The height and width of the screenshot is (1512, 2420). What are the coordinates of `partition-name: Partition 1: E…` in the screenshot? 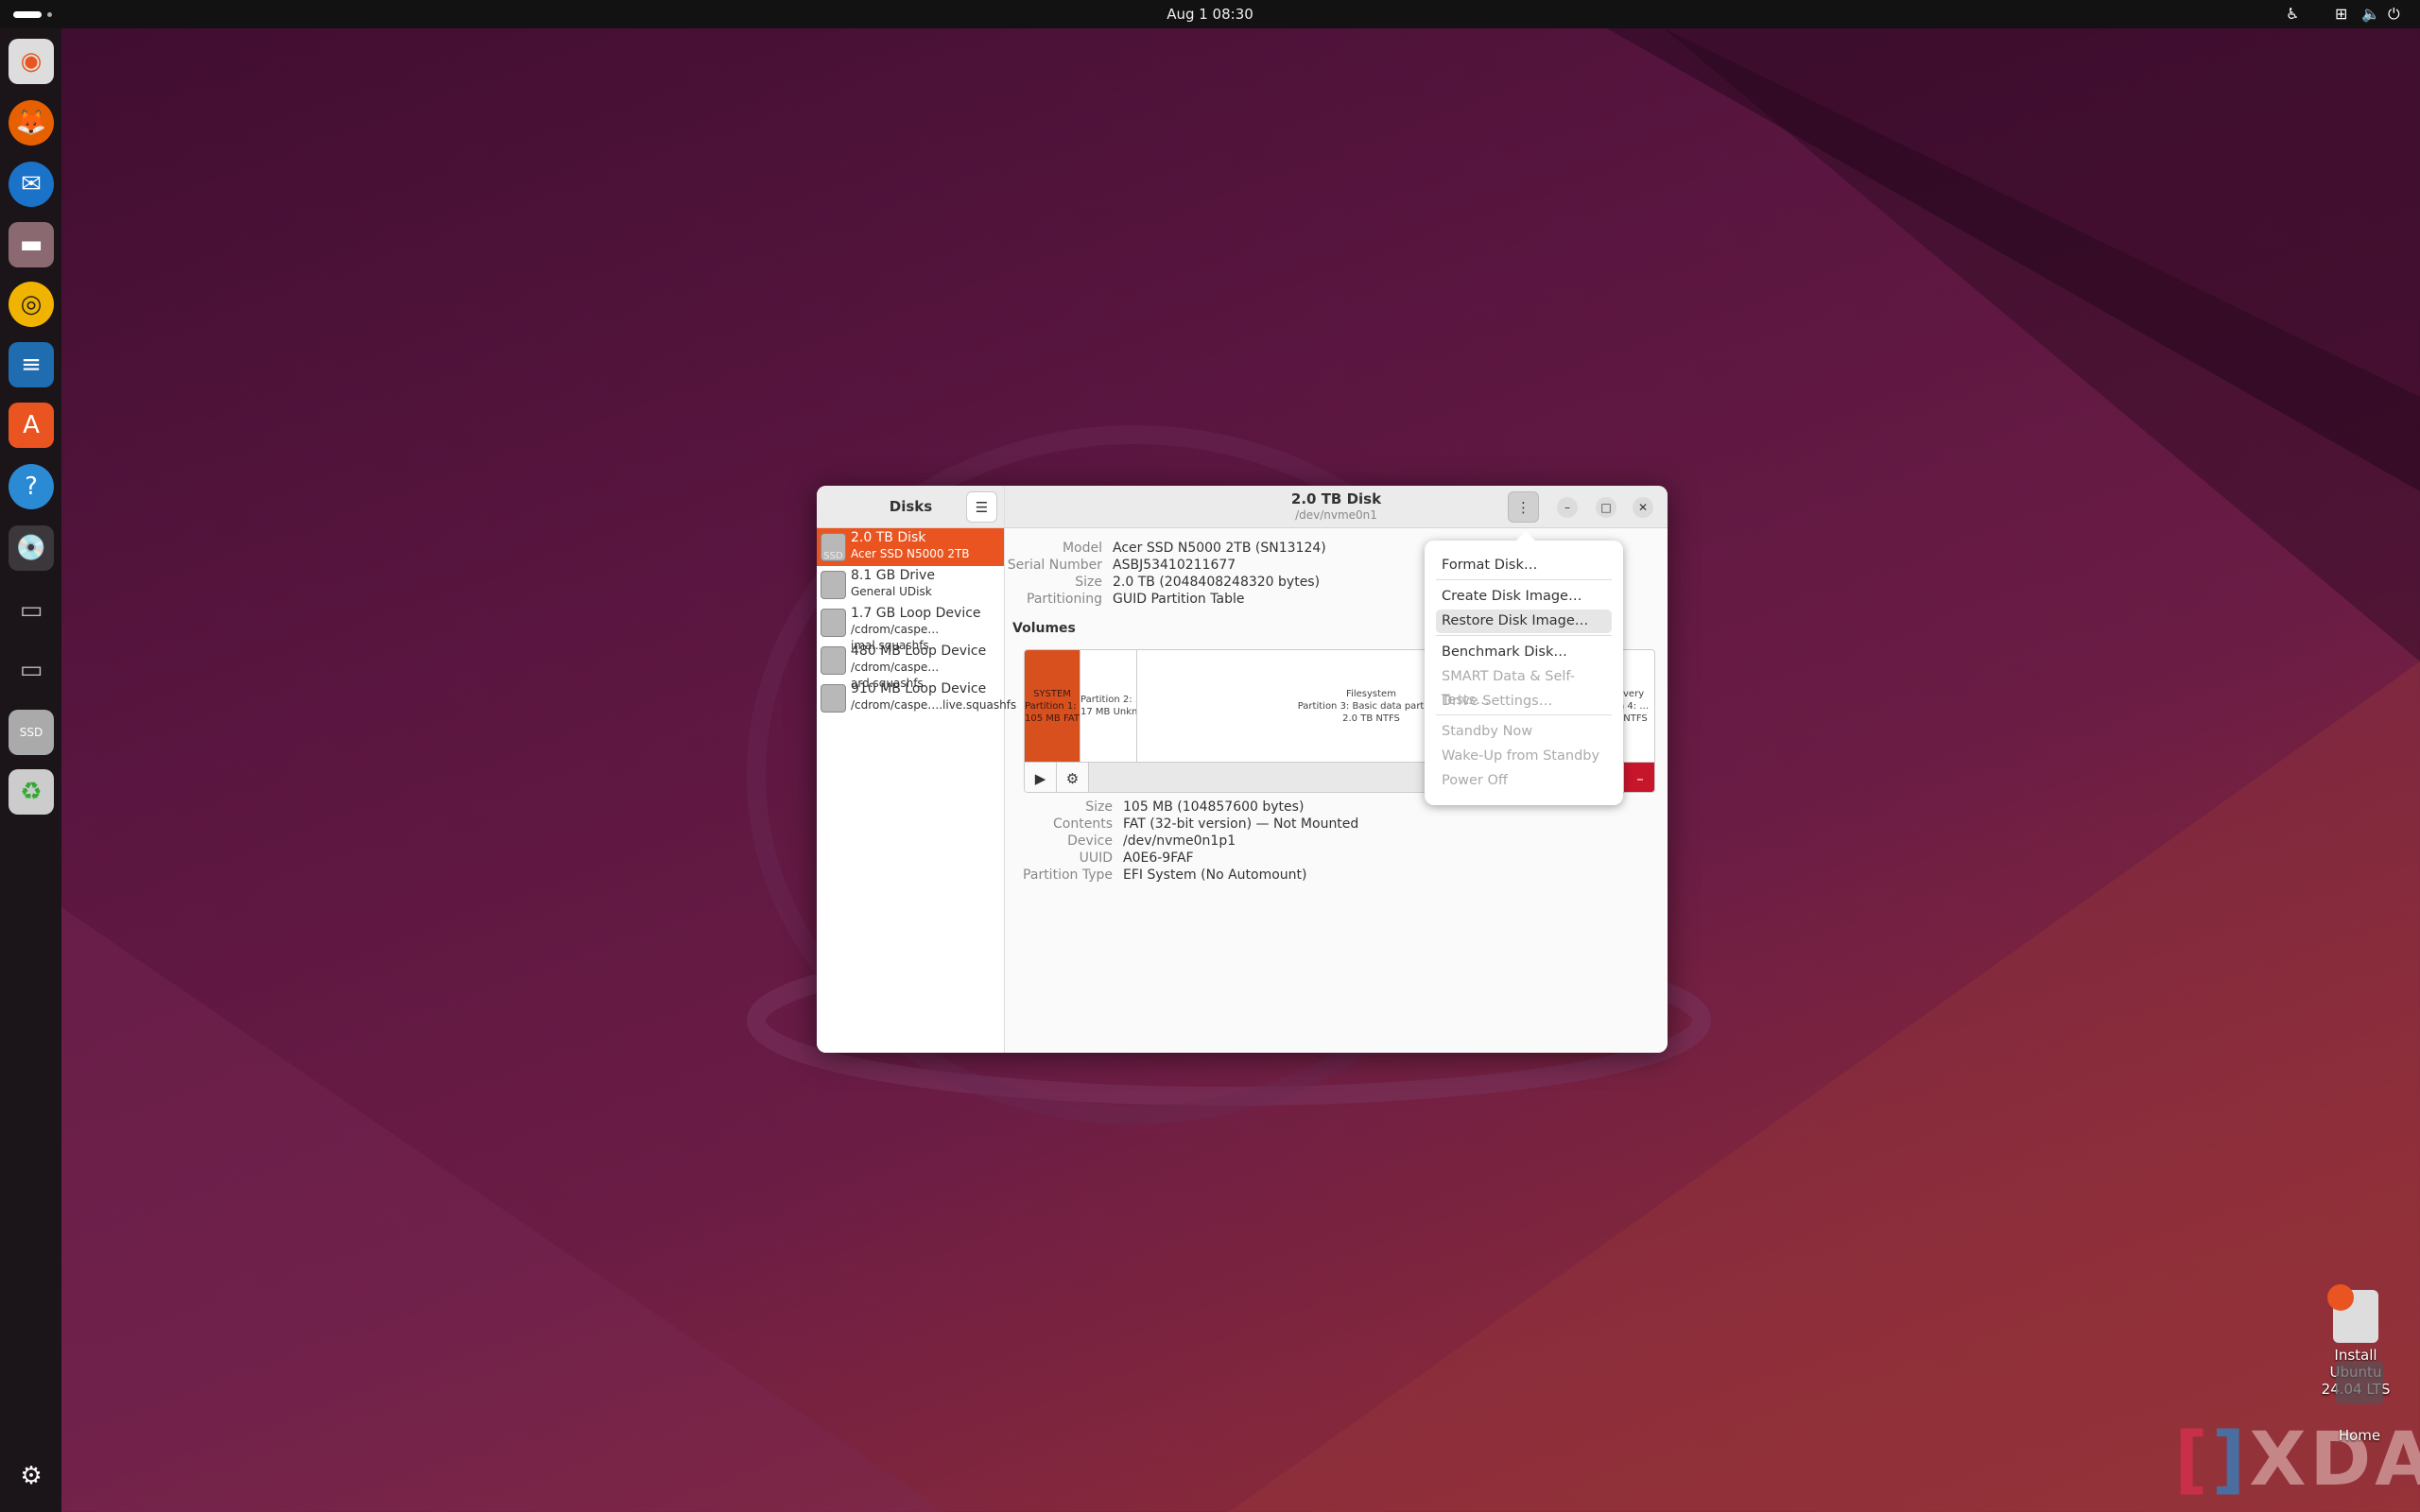 It's located at (1053, 706).